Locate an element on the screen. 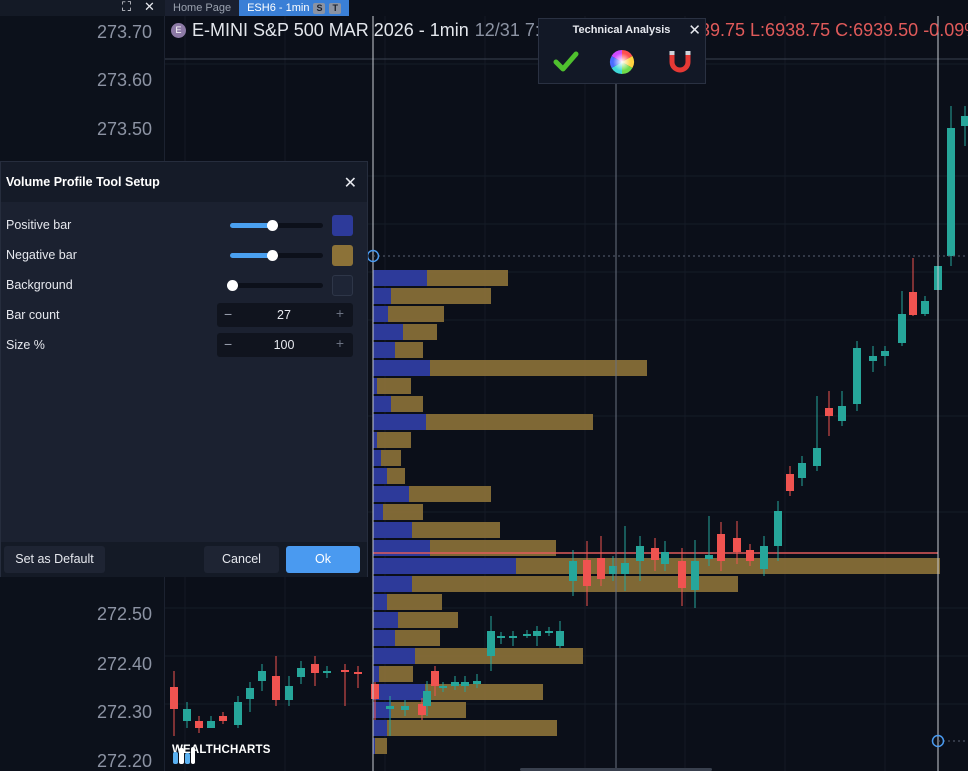 The image size is (968, 771). positive-bar-opacity-slider is located at coordinates (276, 225).